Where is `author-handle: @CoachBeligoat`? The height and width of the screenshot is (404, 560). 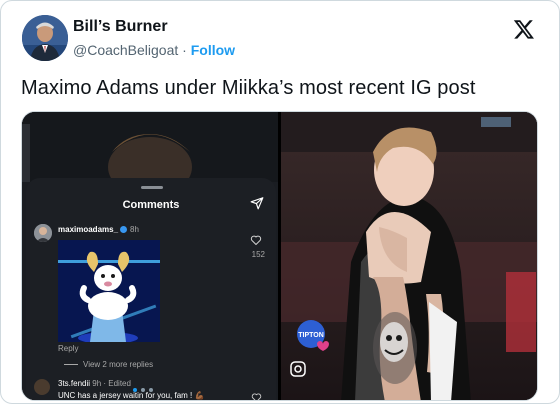 author-handle: @CoachBeligoat is located at coordinates (125, 50).